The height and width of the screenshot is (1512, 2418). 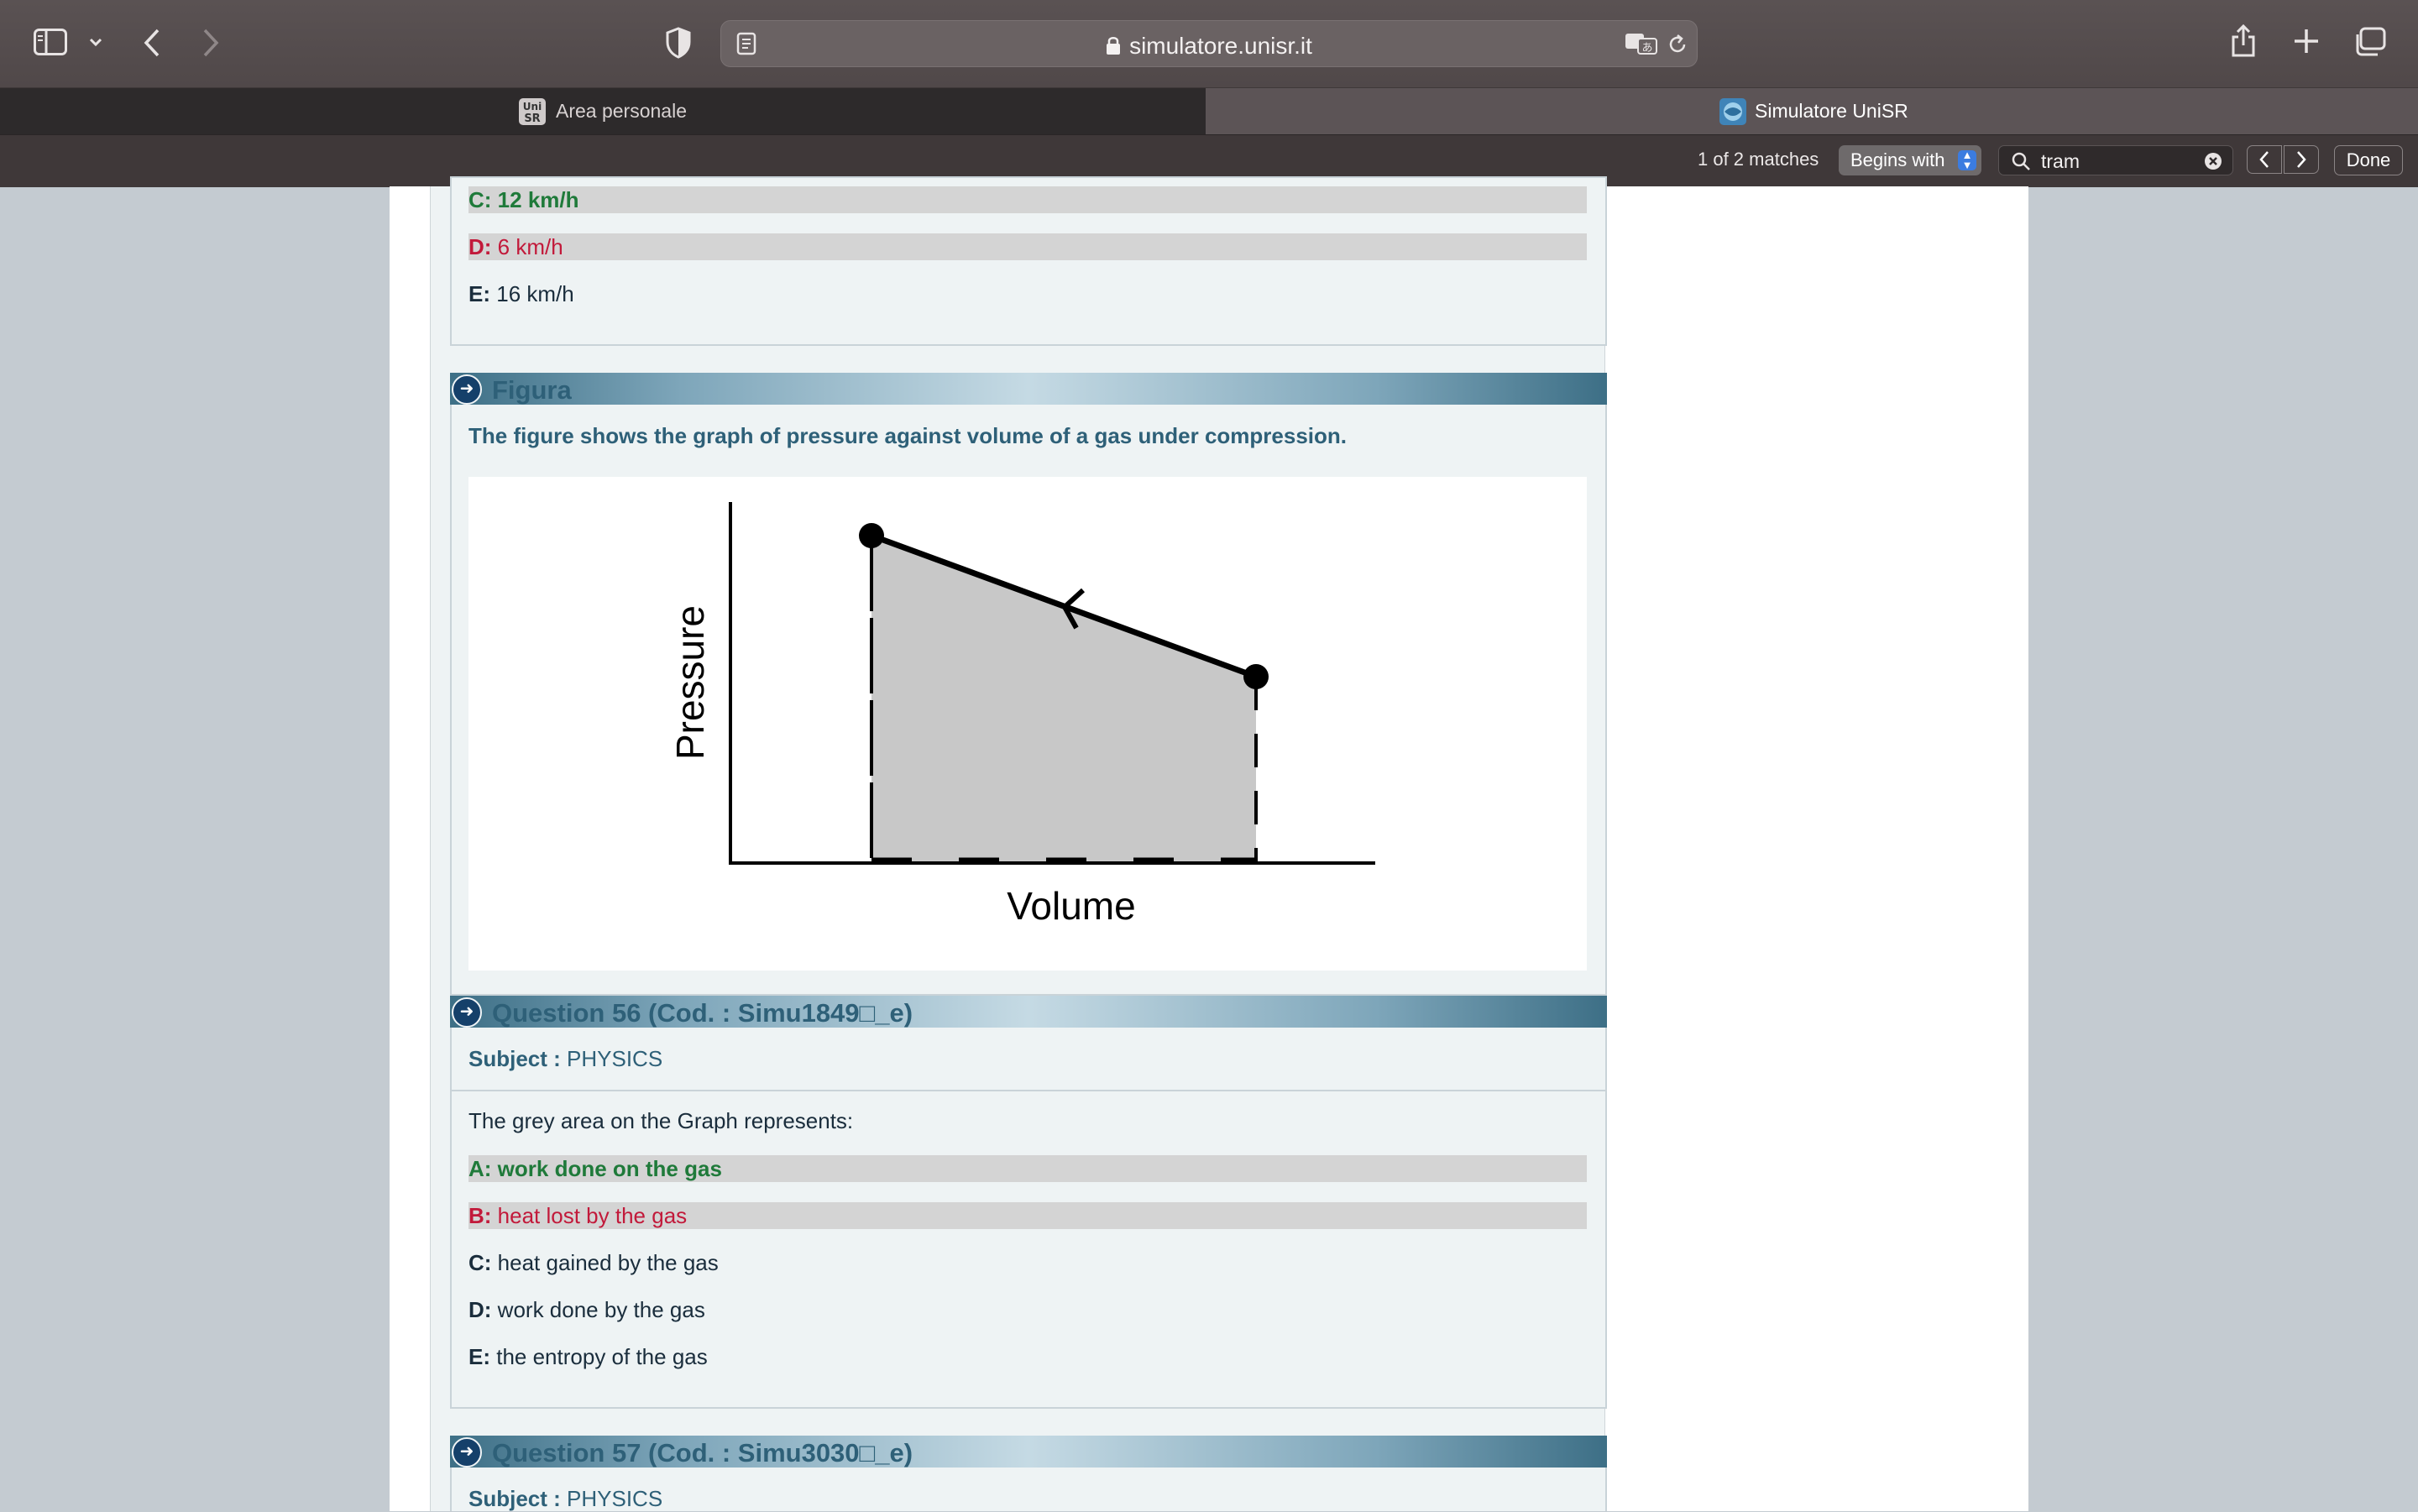 I want to click on svg-text: Uni, so click(x=532, y=106).